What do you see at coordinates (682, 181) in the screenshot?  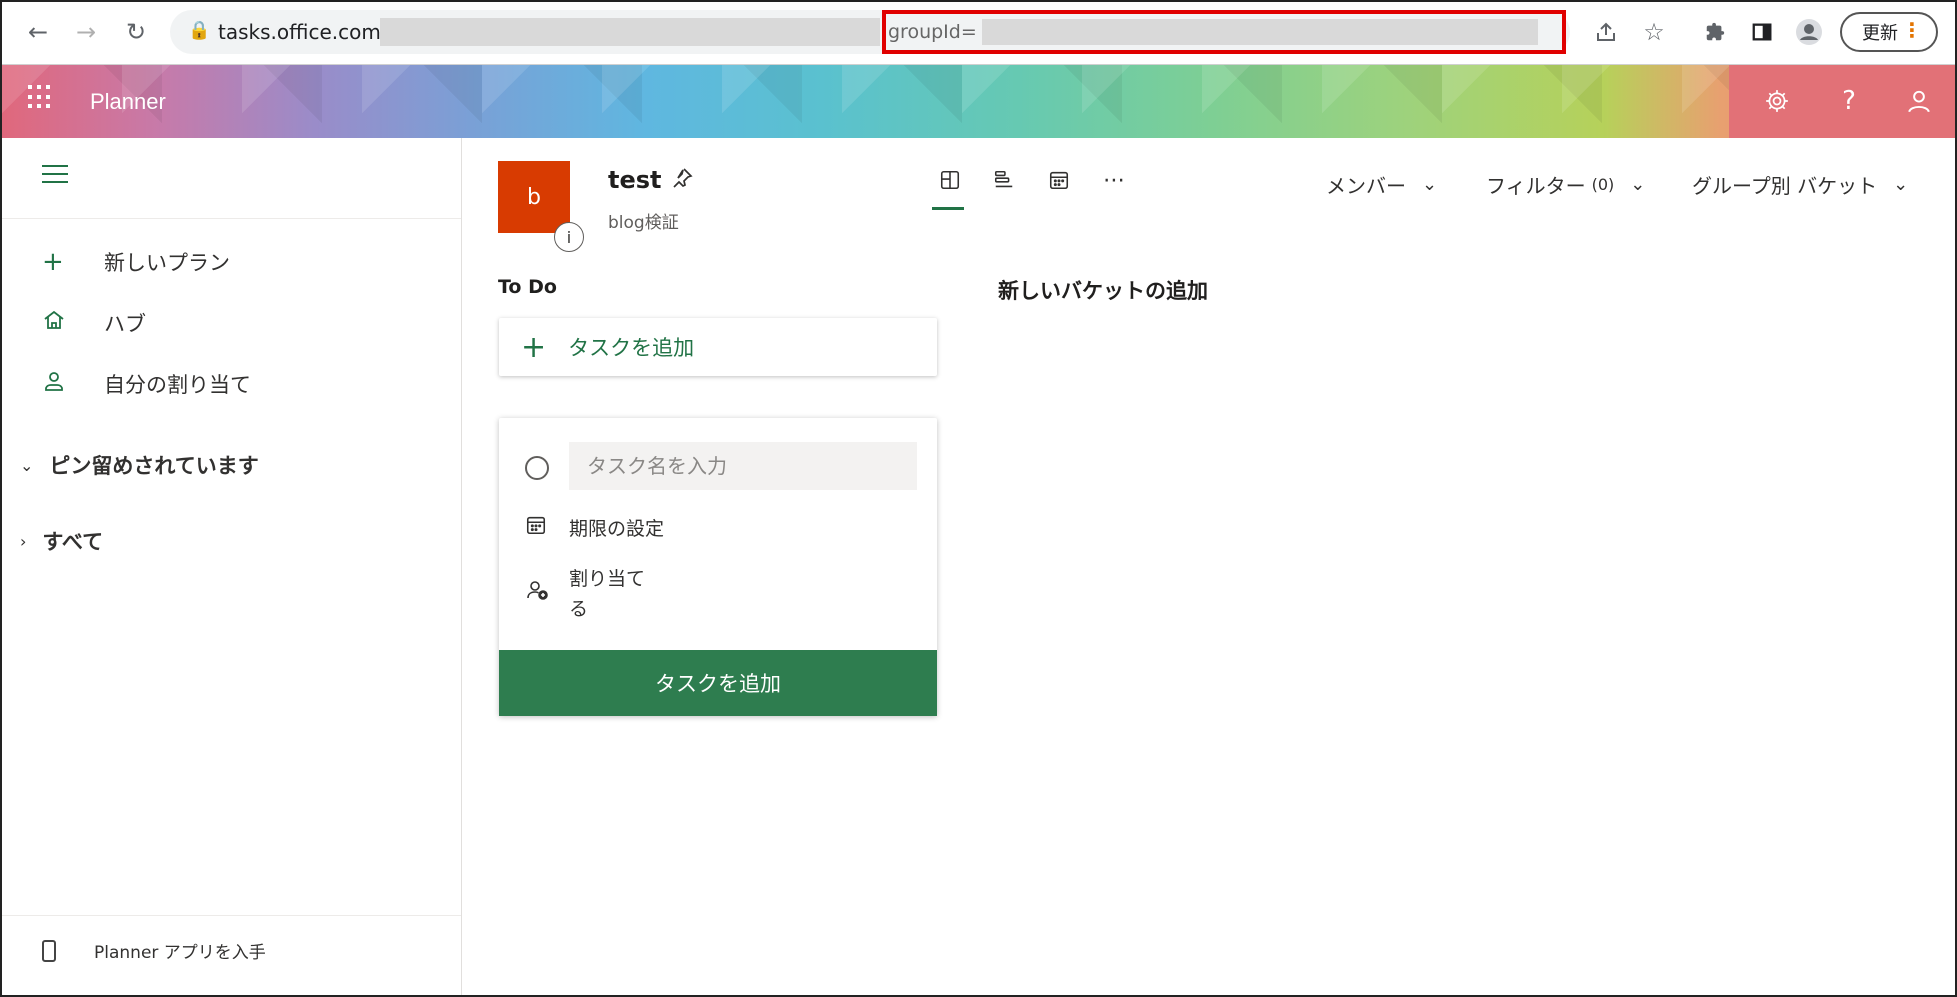 I see `pin-icon` at bounding box center [682, 181].